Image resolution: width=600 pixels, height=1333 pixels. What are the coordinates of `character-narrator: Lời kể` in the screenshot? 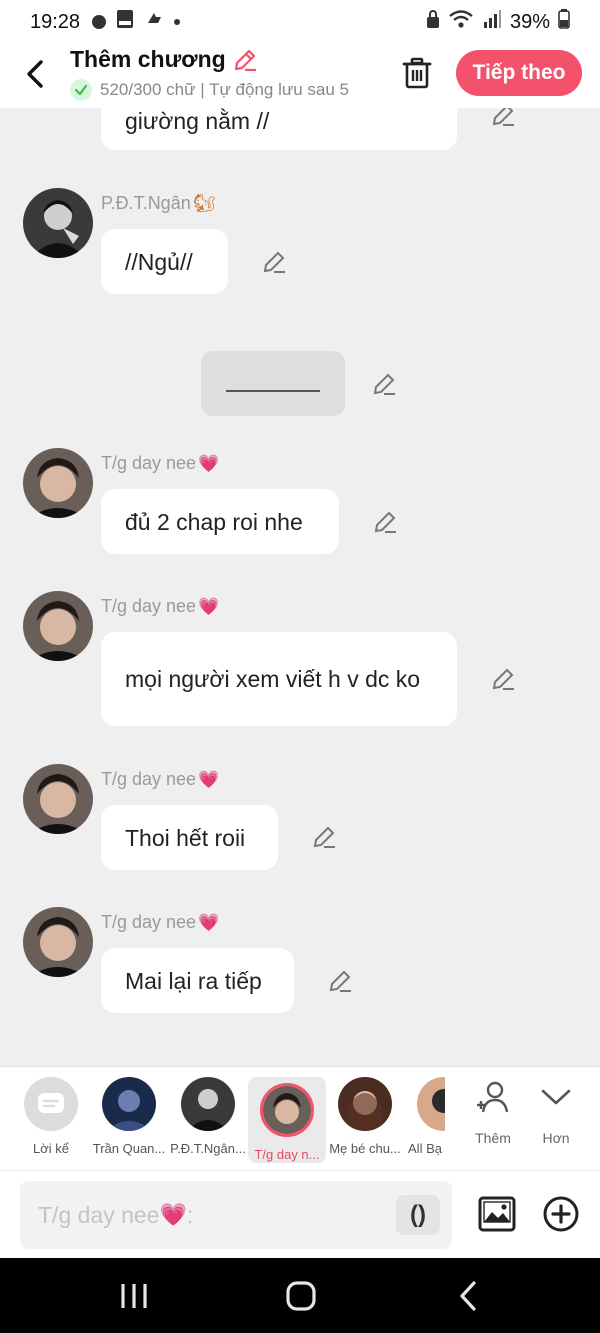 It's located at (51, 1116).